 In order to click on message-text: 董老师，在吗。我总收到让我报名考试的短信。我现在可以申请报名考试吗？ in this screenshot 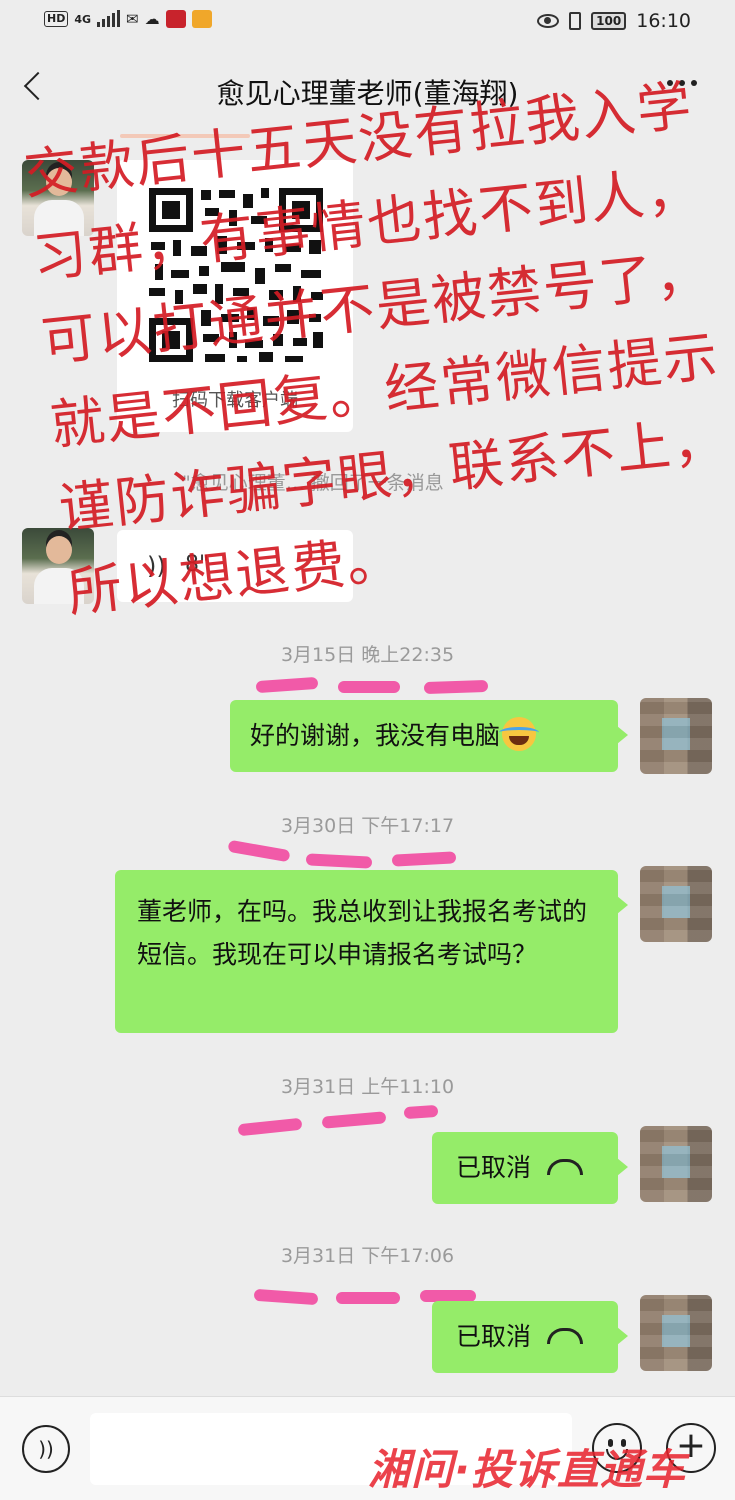, I will do `click(362, 933)`.